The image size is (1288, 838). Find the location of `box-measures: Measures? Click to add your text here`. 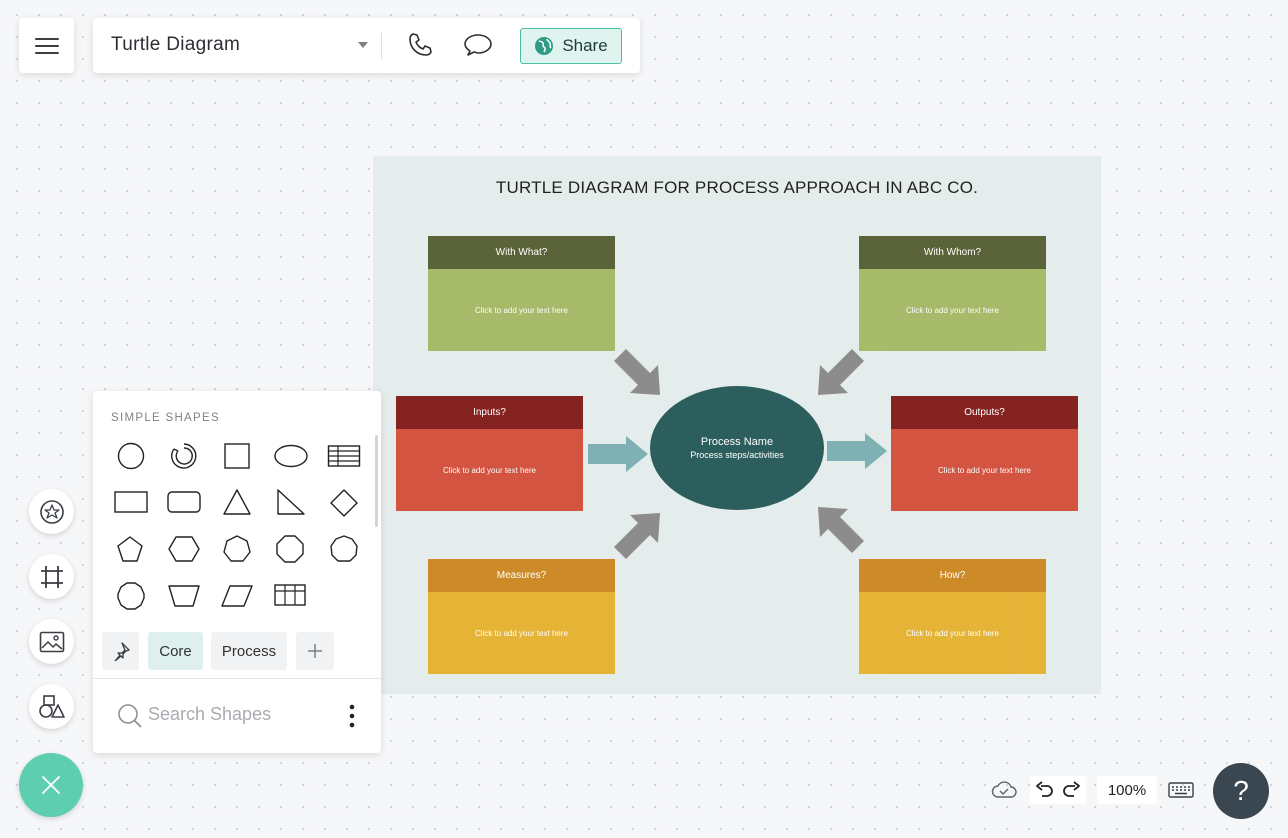

box-measures: Measures? Click to add your text here is located at coordinates (521, 616).